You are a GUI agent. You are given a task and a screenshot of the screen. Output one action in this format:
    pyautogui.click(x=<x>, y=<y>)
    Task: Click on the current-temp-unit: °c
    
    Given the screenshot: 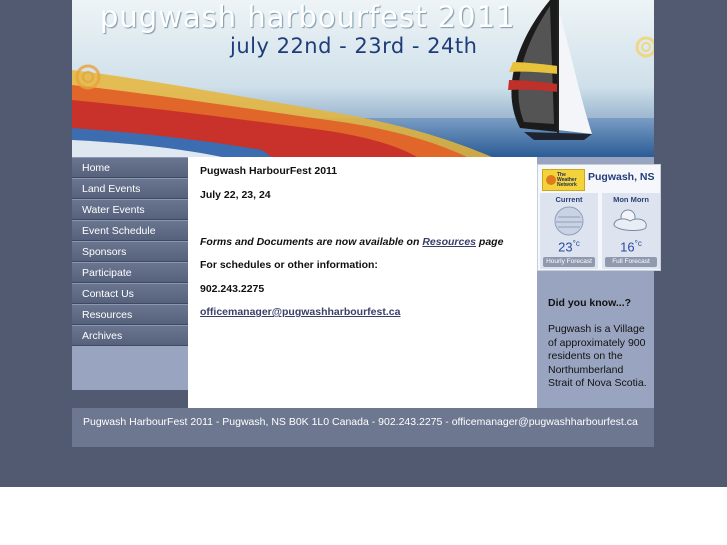 What is the action you would take?
    pyautogui.click(x=576, y=243)
    